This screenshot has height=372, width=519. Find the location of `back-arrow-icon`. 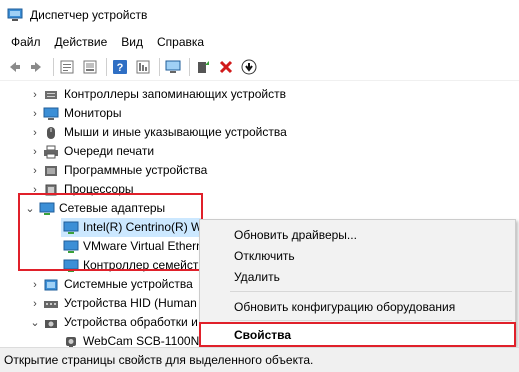

back-arrow-icon is located at coordinates (14, 67).